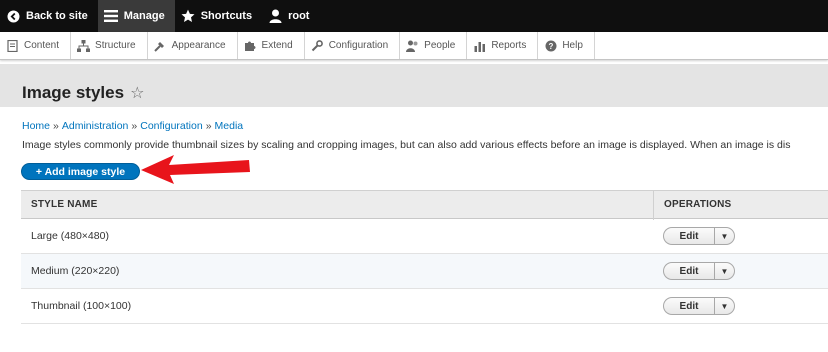 This screenshot has width=828, height=352. Describe the element at coordinates (144, 16) in the screenshot. I see `manage-label: Manage` at that location.